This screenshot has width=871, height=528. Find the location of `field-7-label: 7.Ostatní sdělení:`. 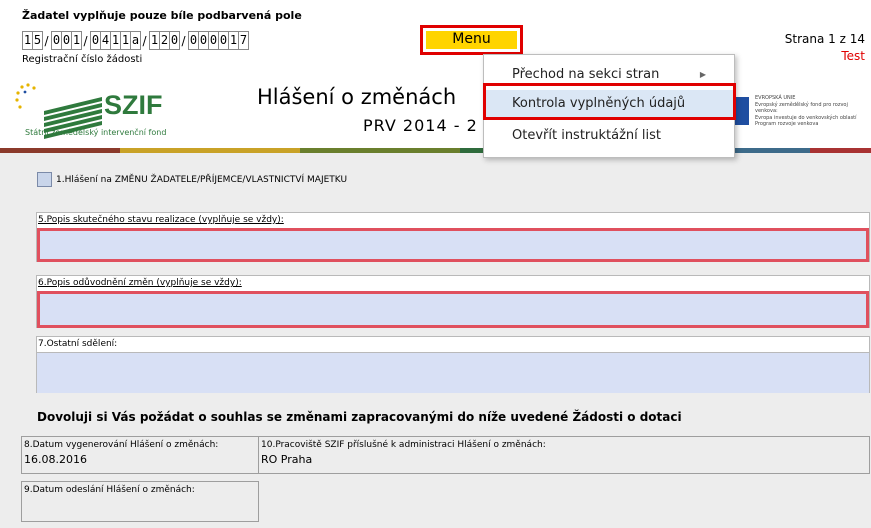

field-7-label: 7.Ostatní sdělení: is located at coordinates (78, 344).